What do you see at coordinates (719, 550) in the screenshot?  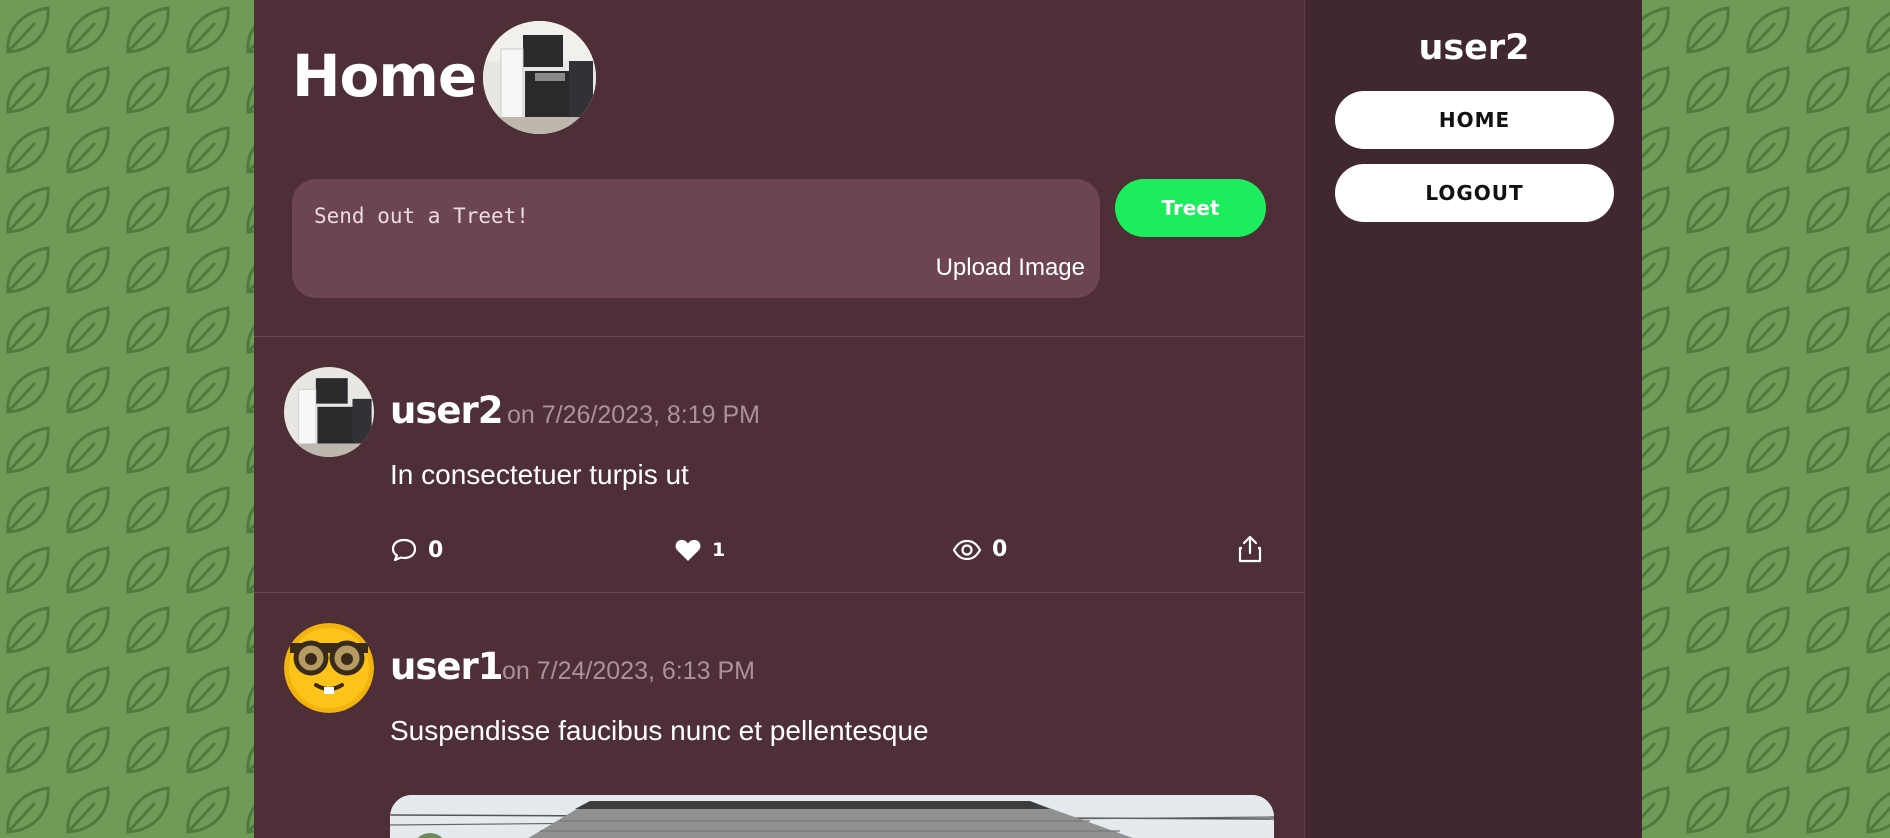 I see `like-count: 1` at bounding box center [719, 550].